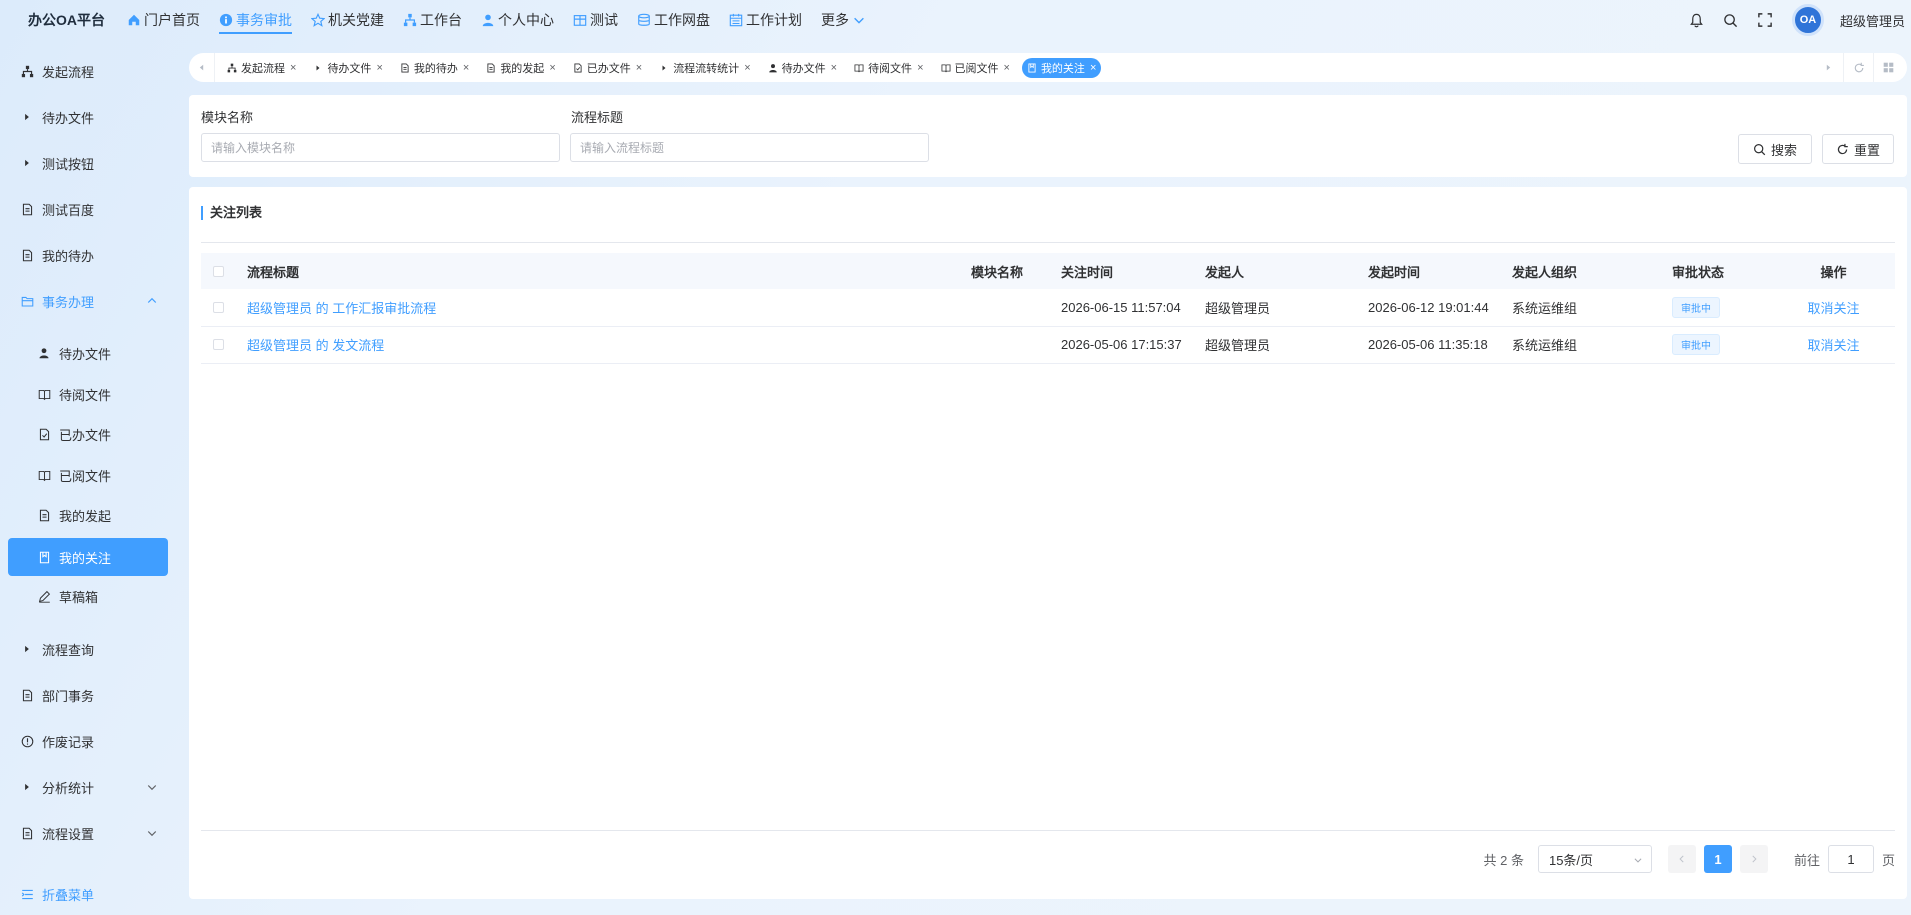 The image size is (1911, 915). Describe the element at coordinates (1696, 344) in the screenshot. I see `status-badge: 审批中` at that location.